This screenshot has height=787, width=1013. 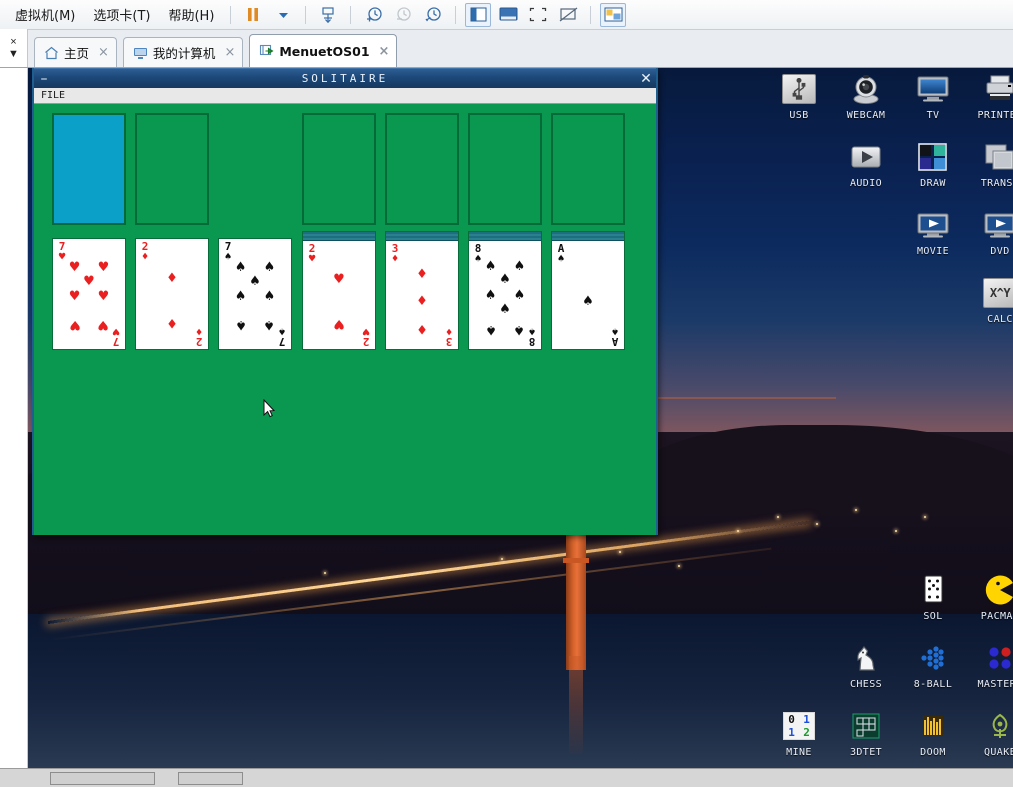 What do you see at coordinates (172, 294) in the screenshot?
I see `tableau-card-2-diamonds: 2 ♦ 2 ♦ ♦ ♦` at bounding box center [172, 294].